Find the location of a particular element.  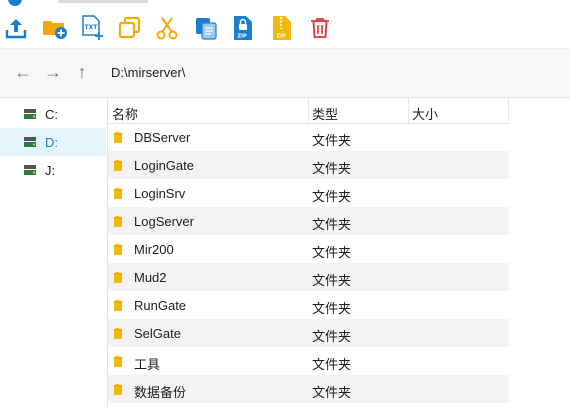

delete-icon is located at coordinates (320, 28).